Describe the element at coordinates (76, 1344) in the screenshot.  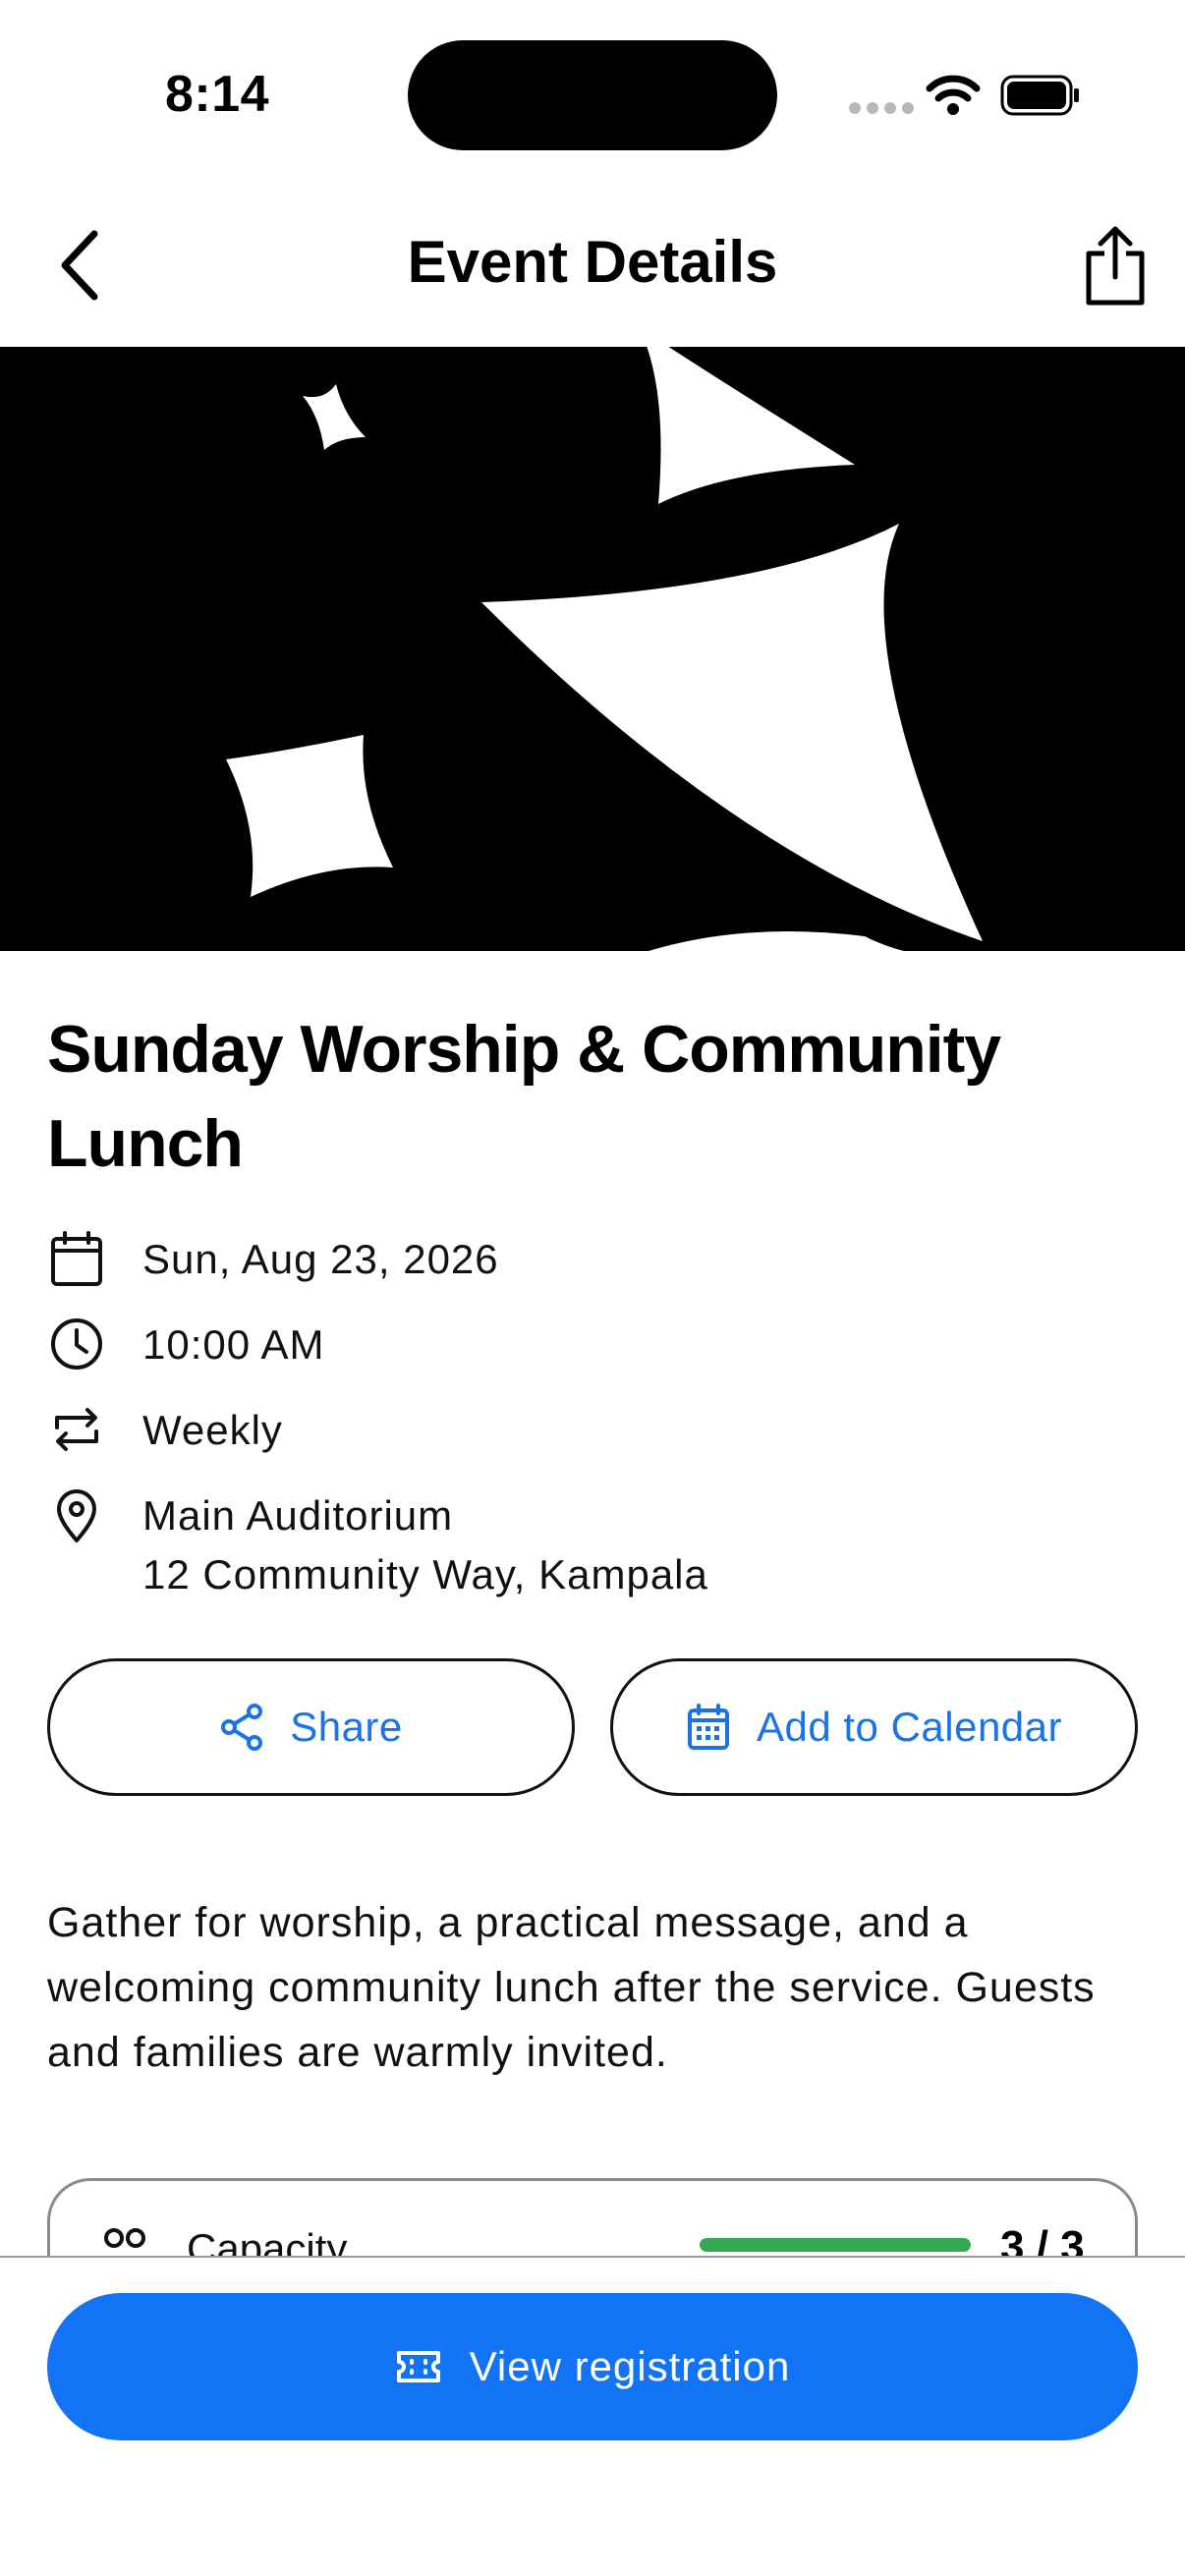
I see `clock-icon` at that location.